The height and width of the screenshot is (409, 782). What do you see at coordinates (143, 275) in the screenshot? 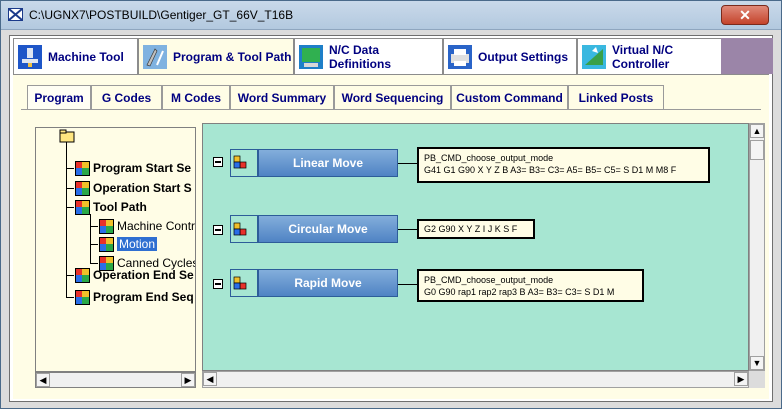
I see `tree-item-label: Operation End Se` at bounding box center [143, 275].